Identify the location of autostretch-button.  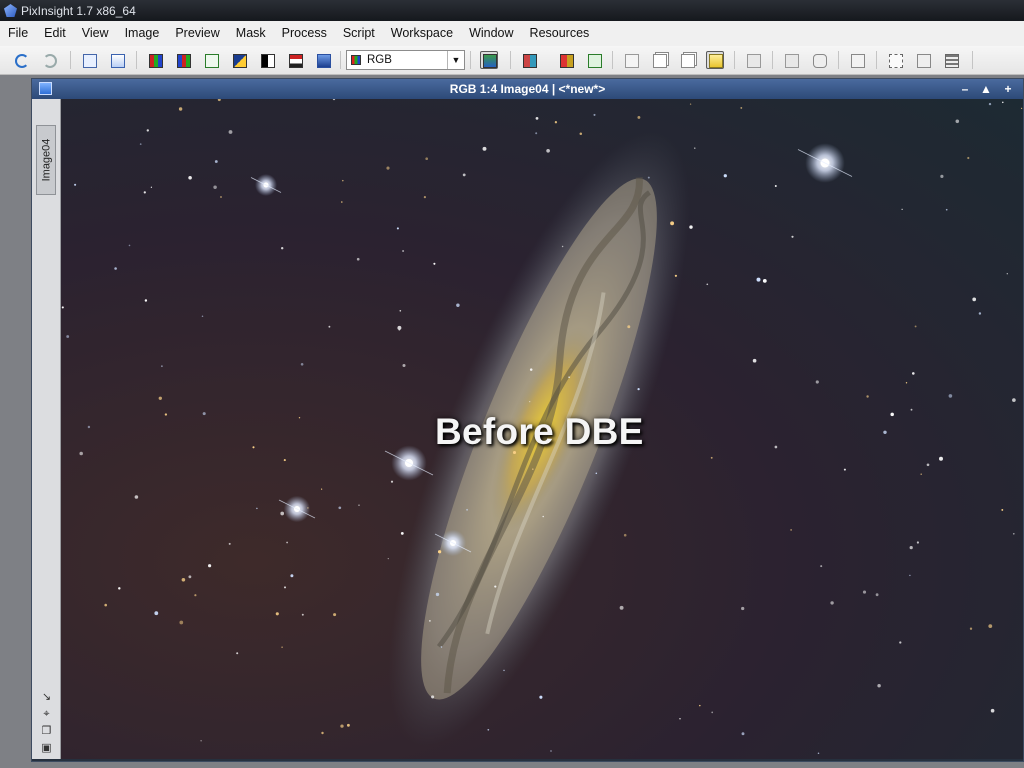
(715, 60).